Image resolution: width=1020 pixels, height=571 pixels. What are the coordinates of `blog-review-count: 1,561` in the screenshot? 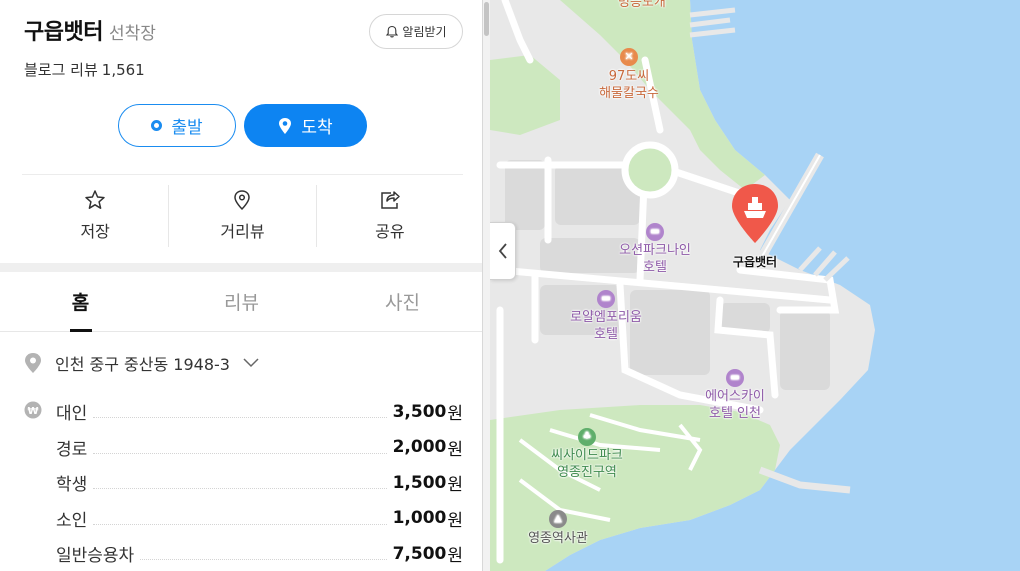 It's located at (123, 70).